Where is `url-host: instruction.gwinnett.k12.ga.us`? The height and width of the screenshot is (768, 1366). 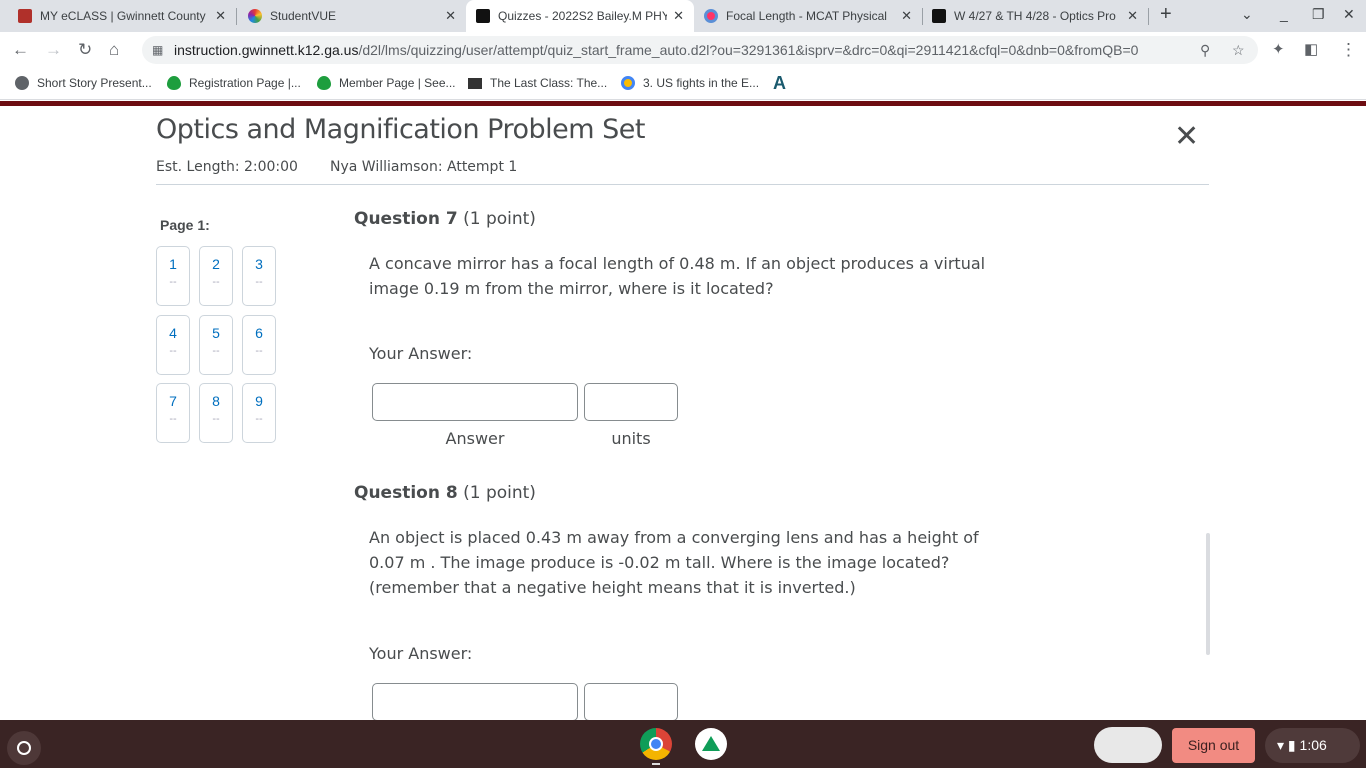 url-host: instruction.gwinnett.k12.ga.us is located at coordinates (266, 50).